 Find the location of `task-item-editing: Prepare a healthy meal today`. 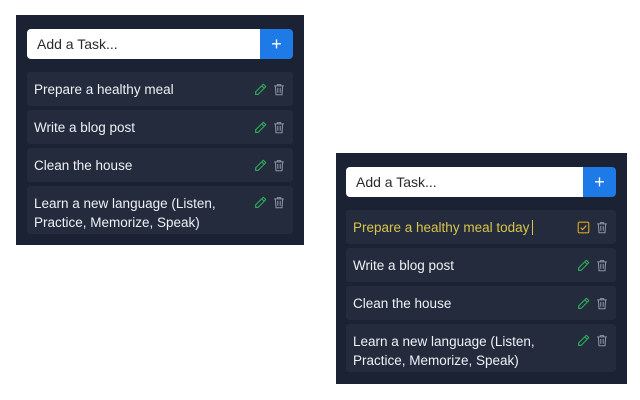

task-item-editing: Prepare a healthy meal today is located at coordinates (481, 227).